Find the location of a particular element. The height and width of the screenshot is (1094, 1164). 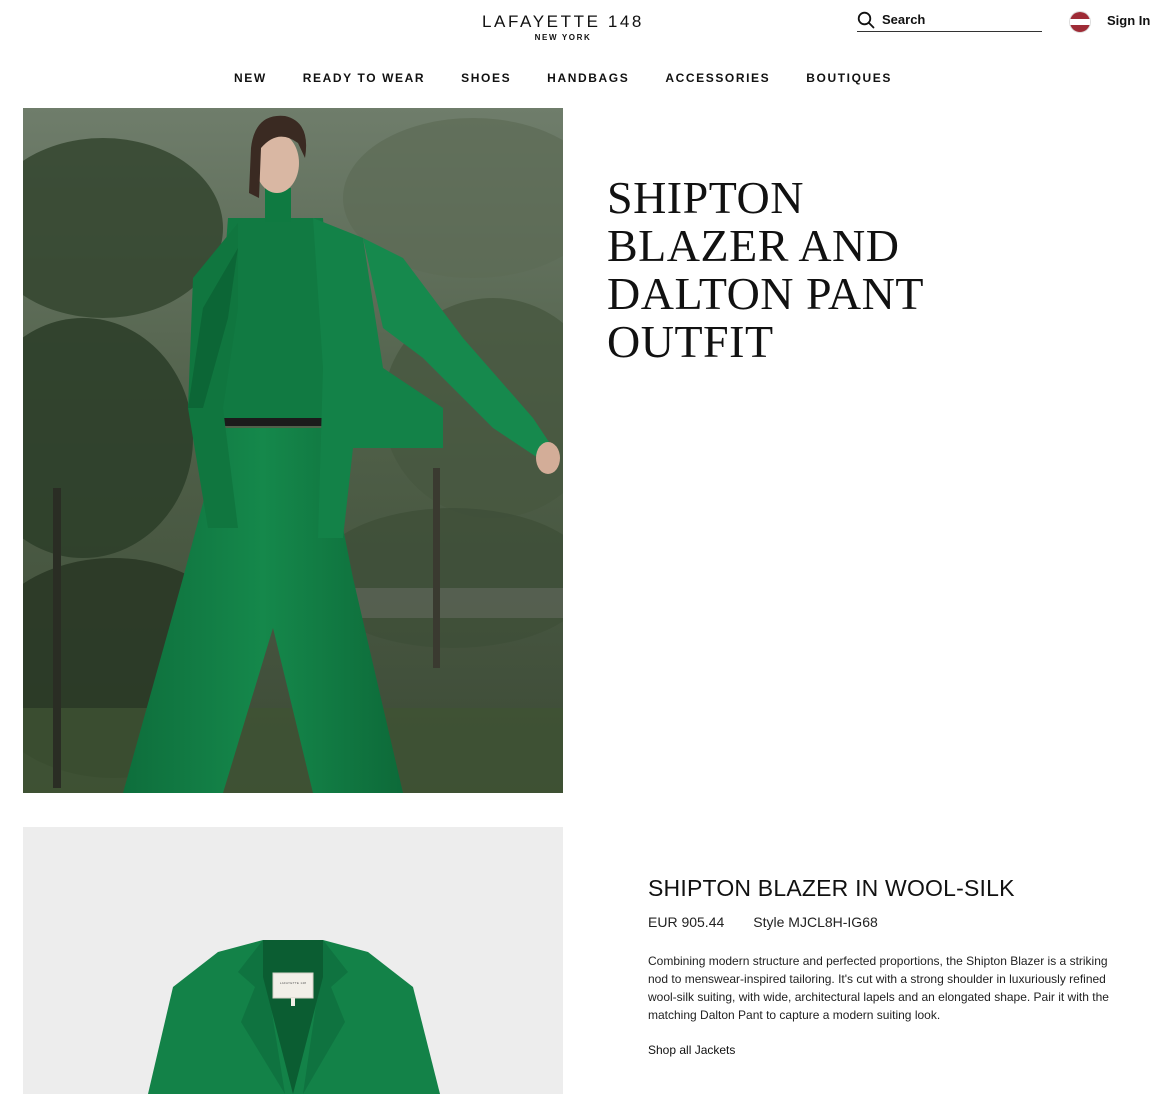

logo-subtitle: NEW YORK is located at coordinates (563, 37).